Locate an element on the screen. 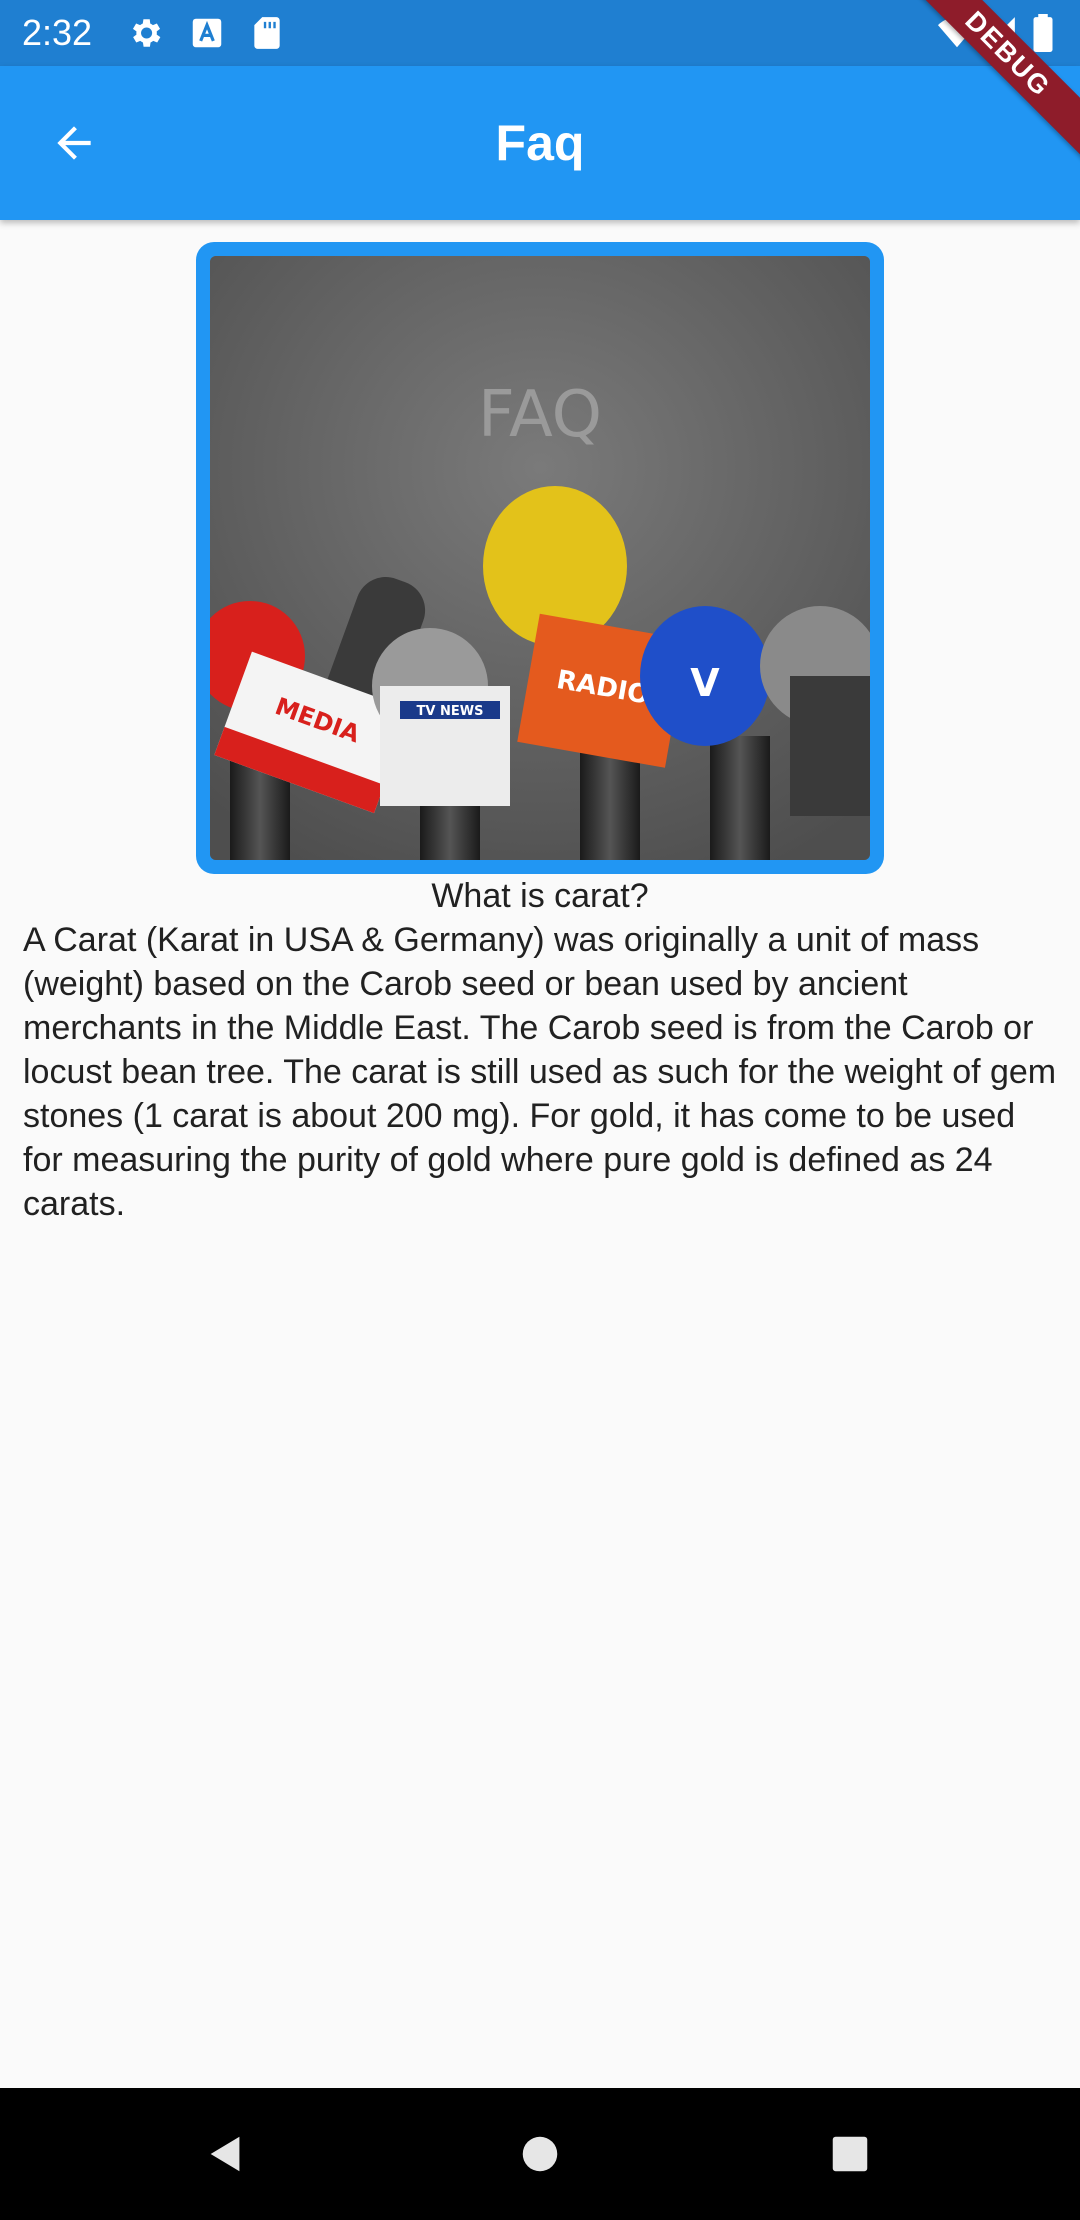 This screenshot has width=1080, height=2220. system-nav-bar is located at coordinates (540, 2154).